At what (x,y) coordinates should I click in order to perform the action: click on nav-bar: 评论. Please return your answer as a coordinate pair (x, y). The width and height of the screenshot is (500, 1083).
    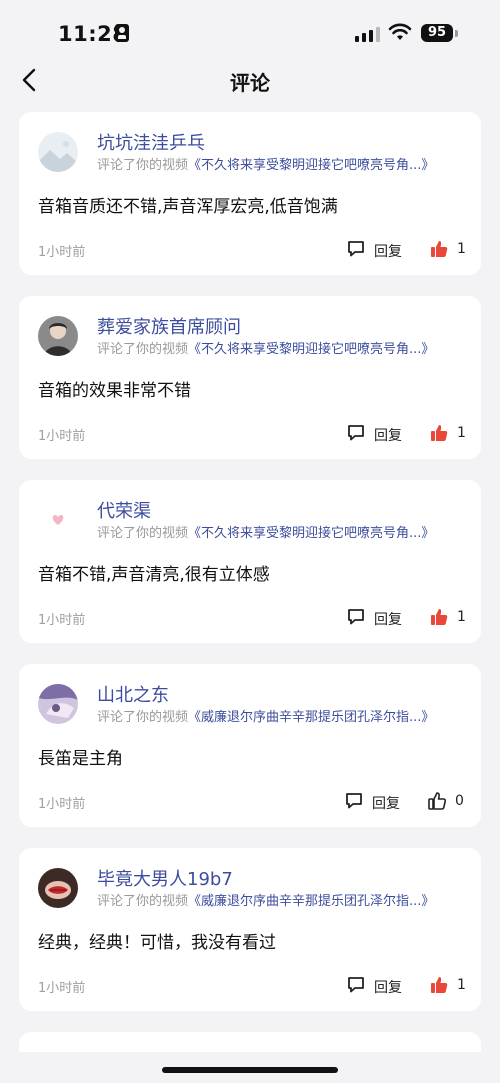
    Looking at the image, I should click on (250, 80).